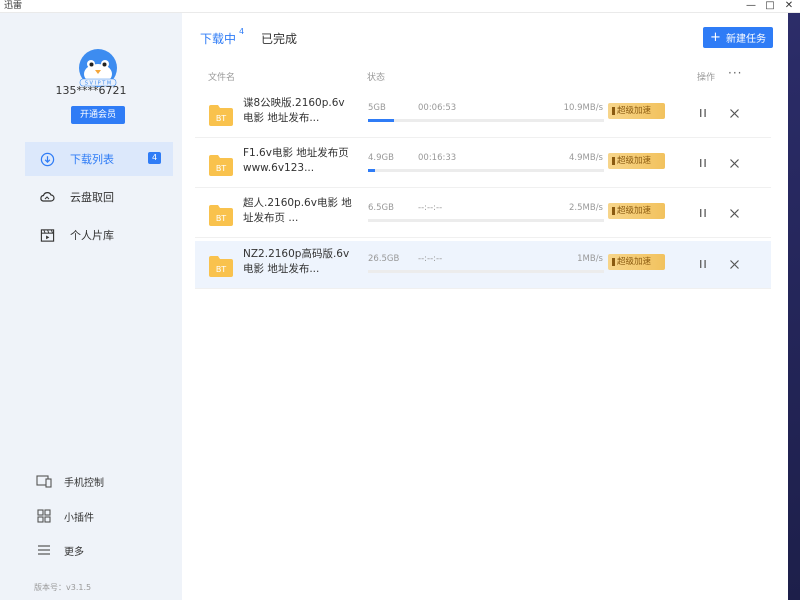  Describe the element at coordinates (381, 208) in the screenshot. I see `file-size: 6.5GB` at that location.